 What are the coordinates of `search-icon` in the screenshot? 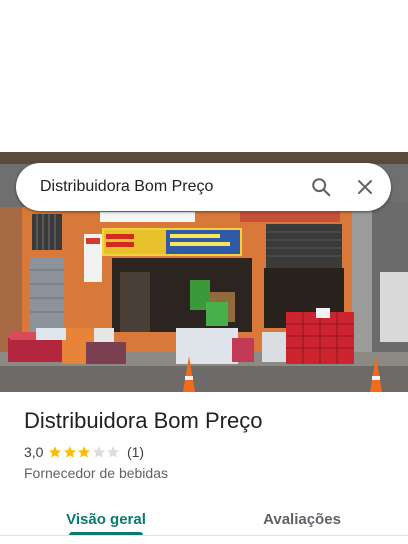 It's located at (321, 187).